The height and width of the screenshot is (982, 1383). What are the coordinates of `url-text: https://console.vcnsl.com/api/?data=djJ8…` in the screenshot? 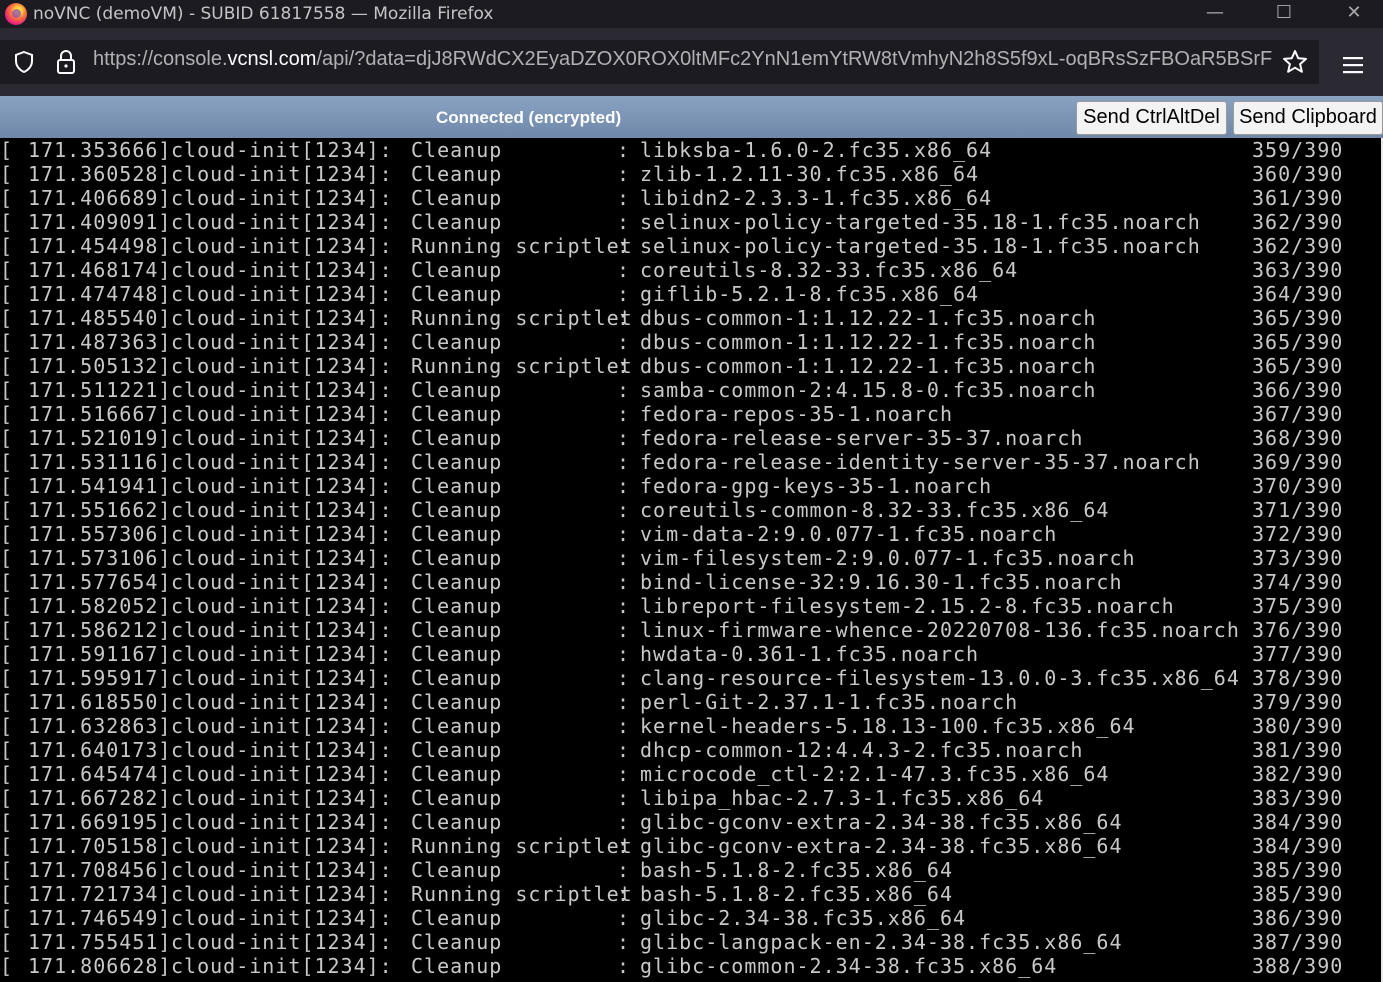 It's located at (683, 59).